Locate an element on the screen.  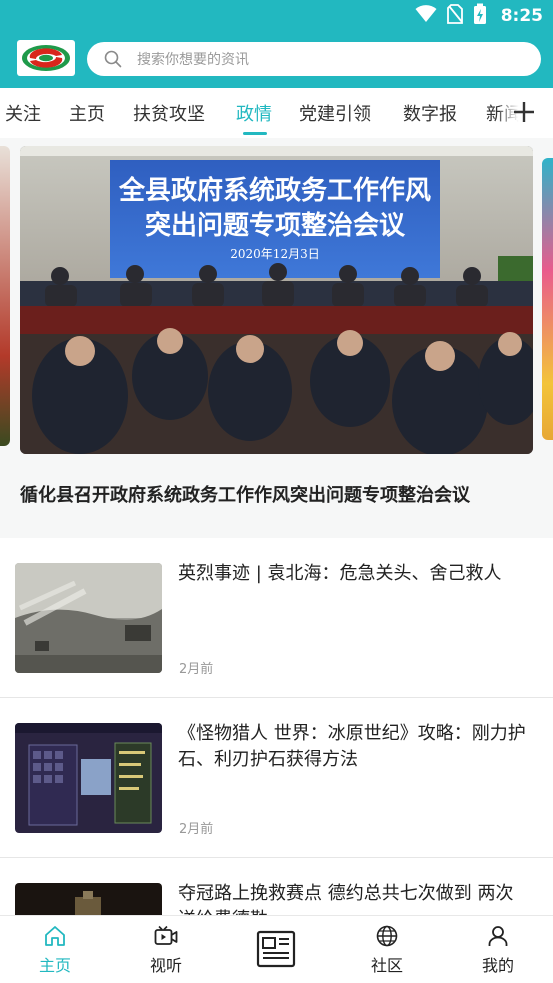
tab-politics: 政情 is located at coordinates (254, 113).